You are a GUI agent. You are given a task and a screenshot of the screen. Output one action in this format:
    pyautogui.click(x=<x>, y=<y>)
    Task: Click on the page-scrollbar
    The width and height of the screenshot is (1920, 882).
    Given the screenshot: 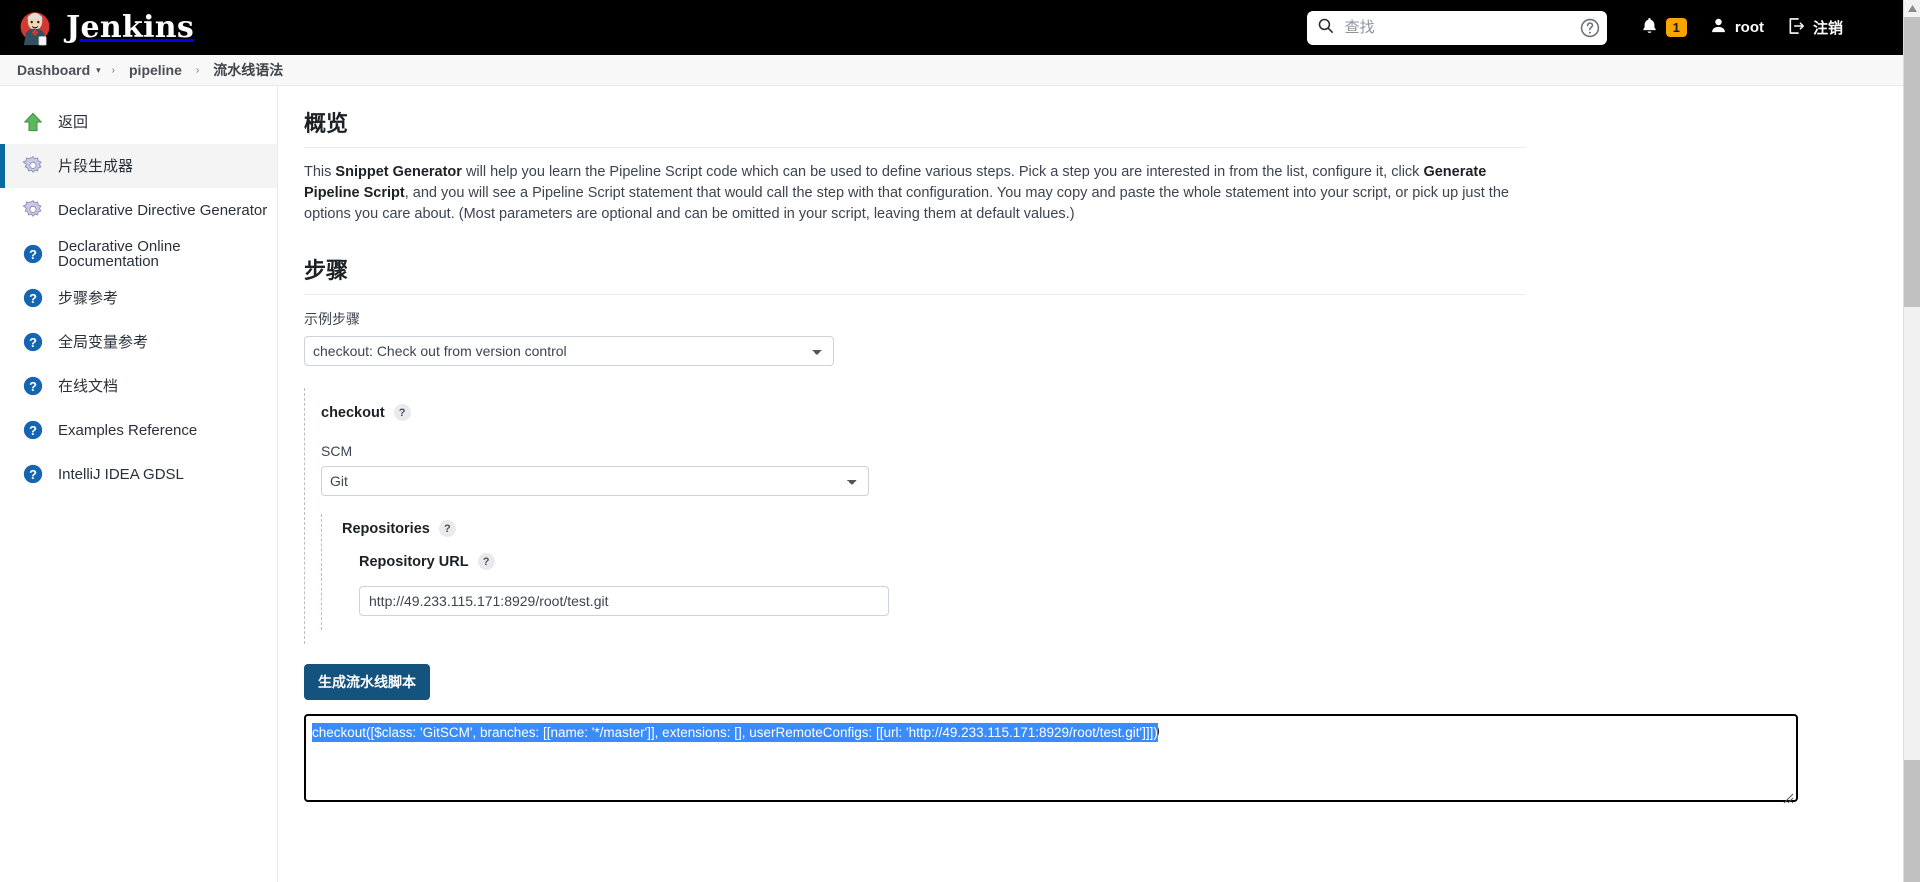 What is the action you would take?
    pyautogui.click(x=1911, y=441)
    